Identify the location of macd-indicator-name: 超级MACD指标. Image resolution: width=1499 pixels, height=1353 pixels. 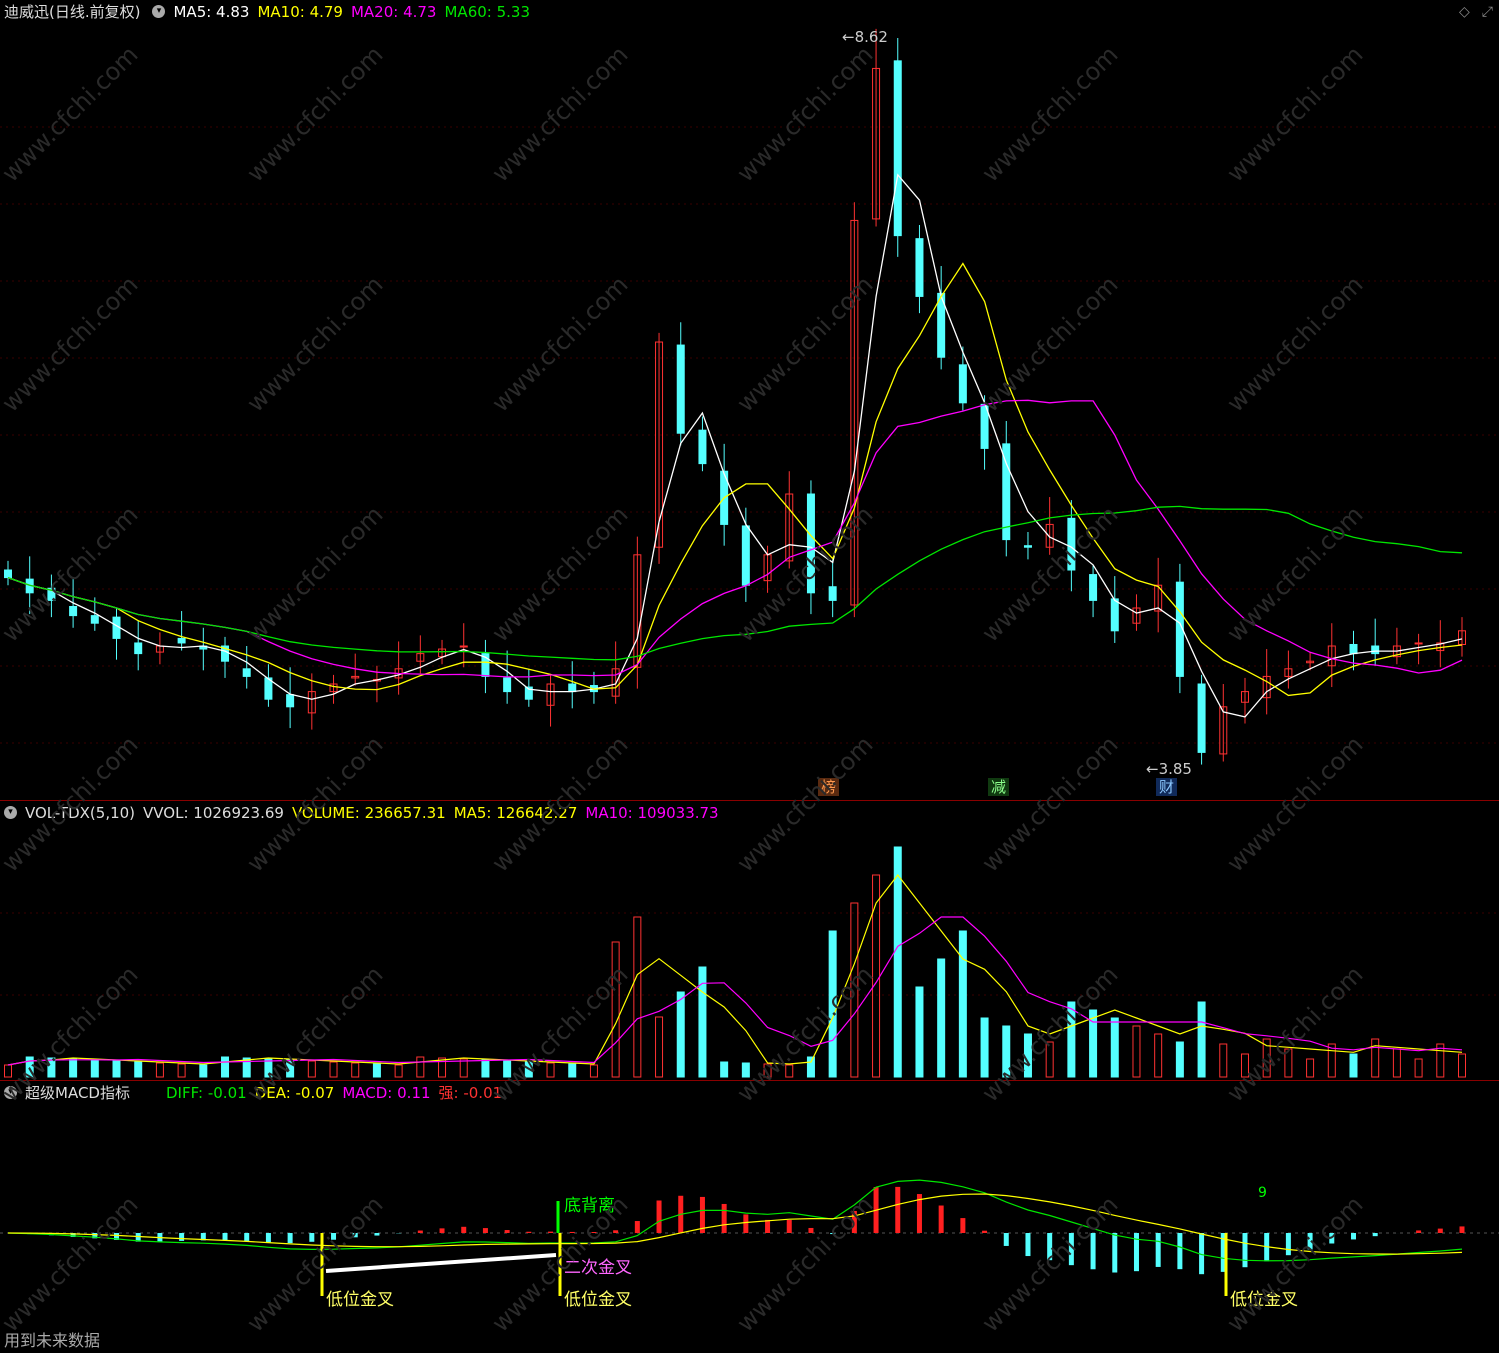
(77, 1093).